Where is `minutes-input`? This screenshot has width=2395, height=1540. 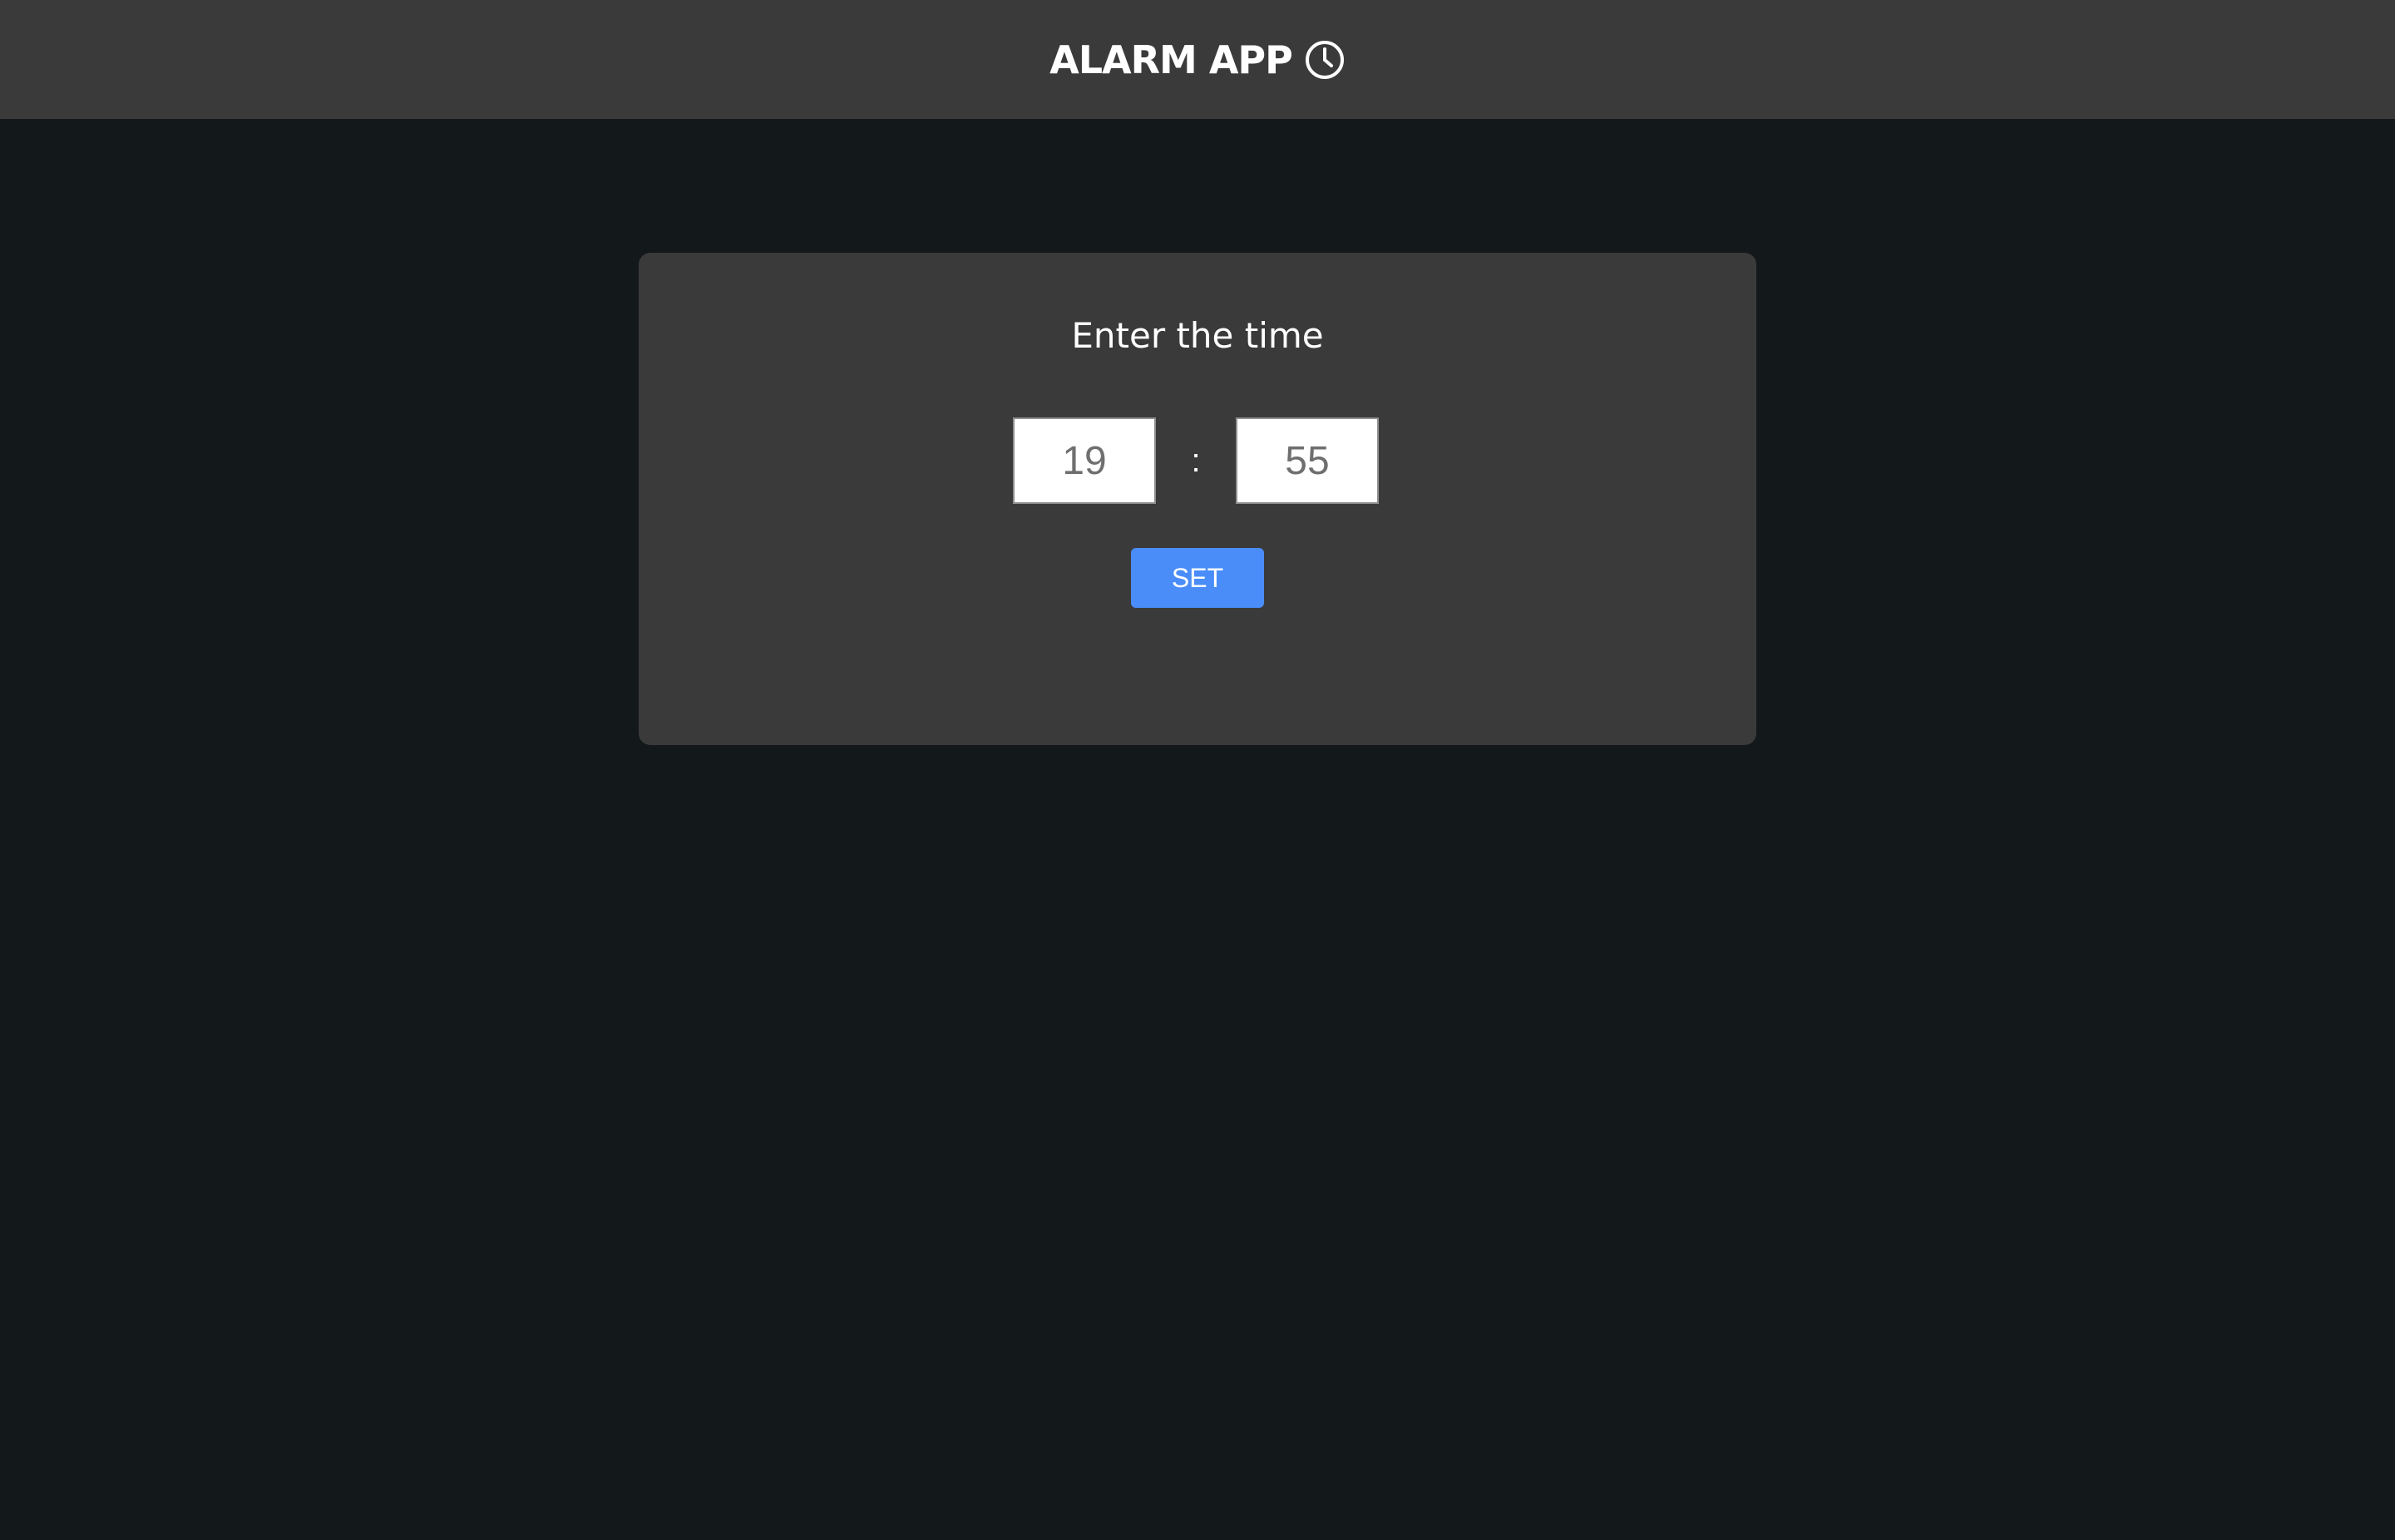
minutes-input is located at coordinates (1307, 460).